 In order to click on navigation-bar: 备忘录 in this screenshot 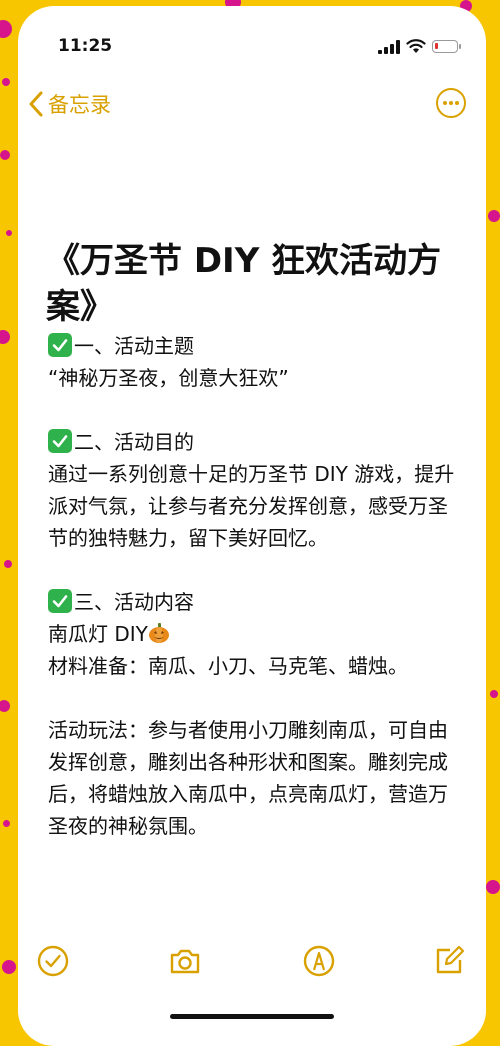, I will do `click(252, 104)`.